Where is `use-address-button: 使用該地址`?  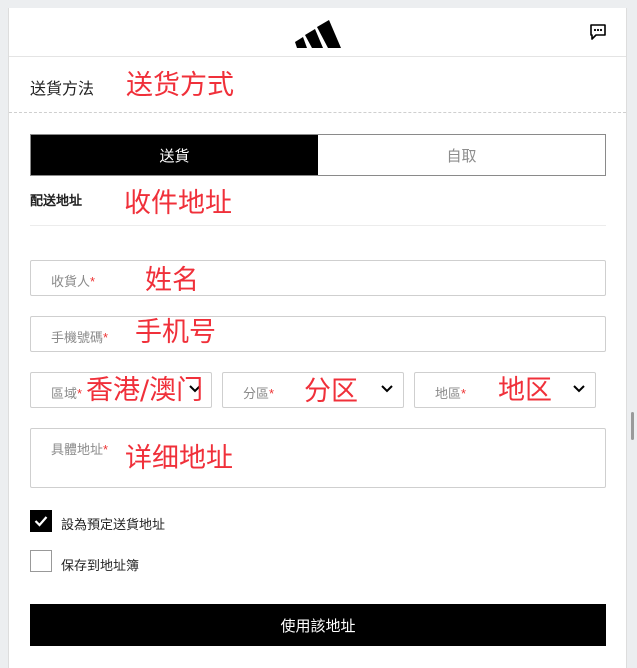 use-address-button: 使用該地址 is located at coordinates (318, 625).